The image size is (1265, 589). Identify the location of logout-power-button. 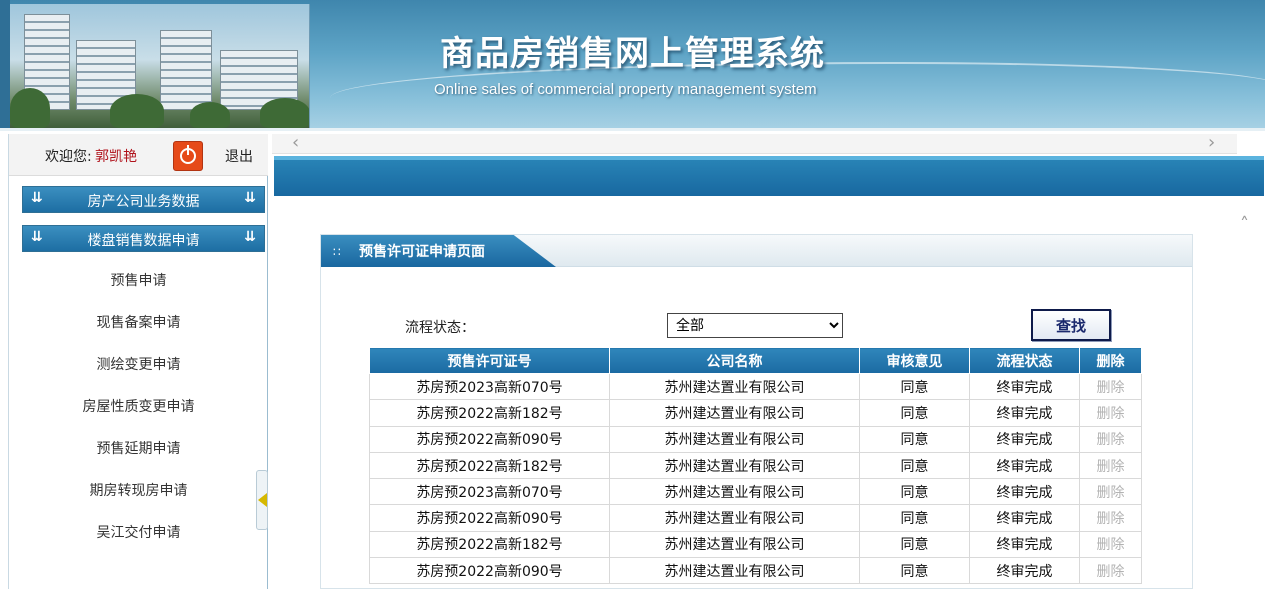
(188, 156).